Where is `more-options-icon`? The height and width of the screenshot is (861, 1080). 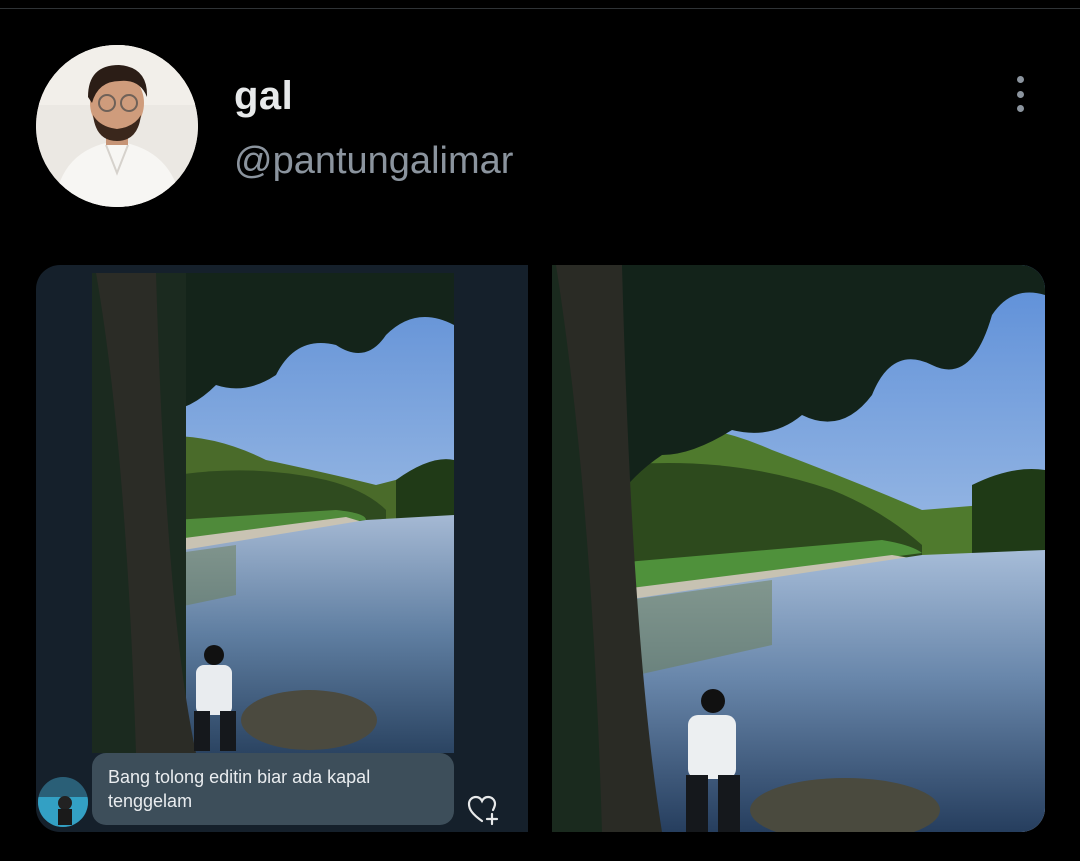
more-options-icon is located at coordinates (1020, 94).